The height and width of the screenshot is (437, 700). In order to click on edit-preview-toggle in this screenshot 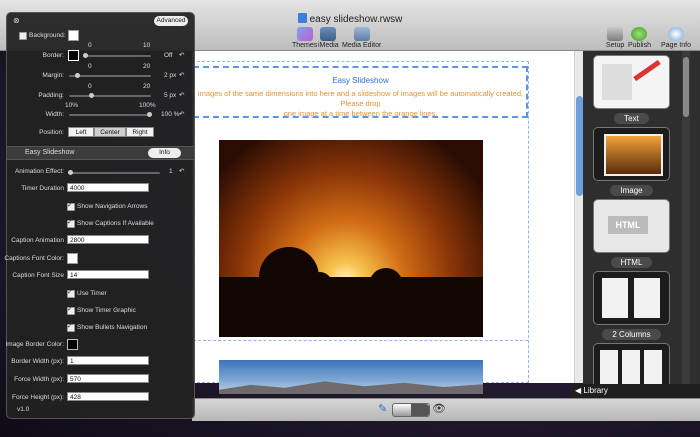, I will do `click(411, 410)`.